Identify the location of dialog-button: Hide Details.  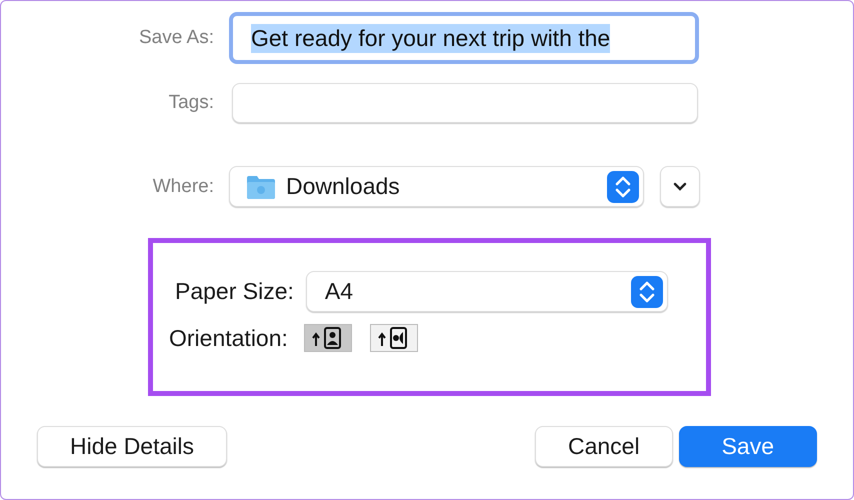
(132, 446).